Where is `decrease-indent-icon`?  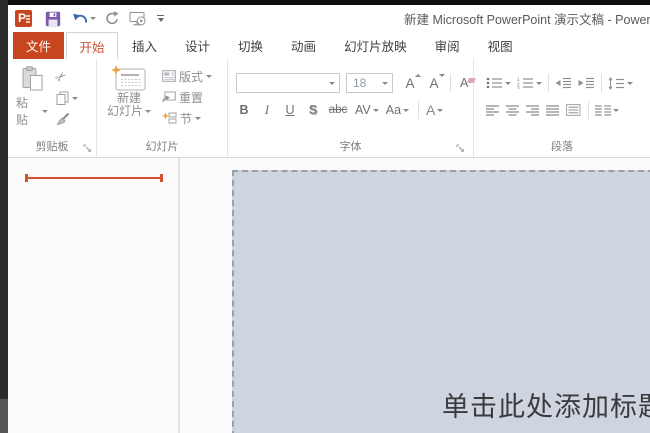
decrease-indent-icon is located at coordinates (563, 83).